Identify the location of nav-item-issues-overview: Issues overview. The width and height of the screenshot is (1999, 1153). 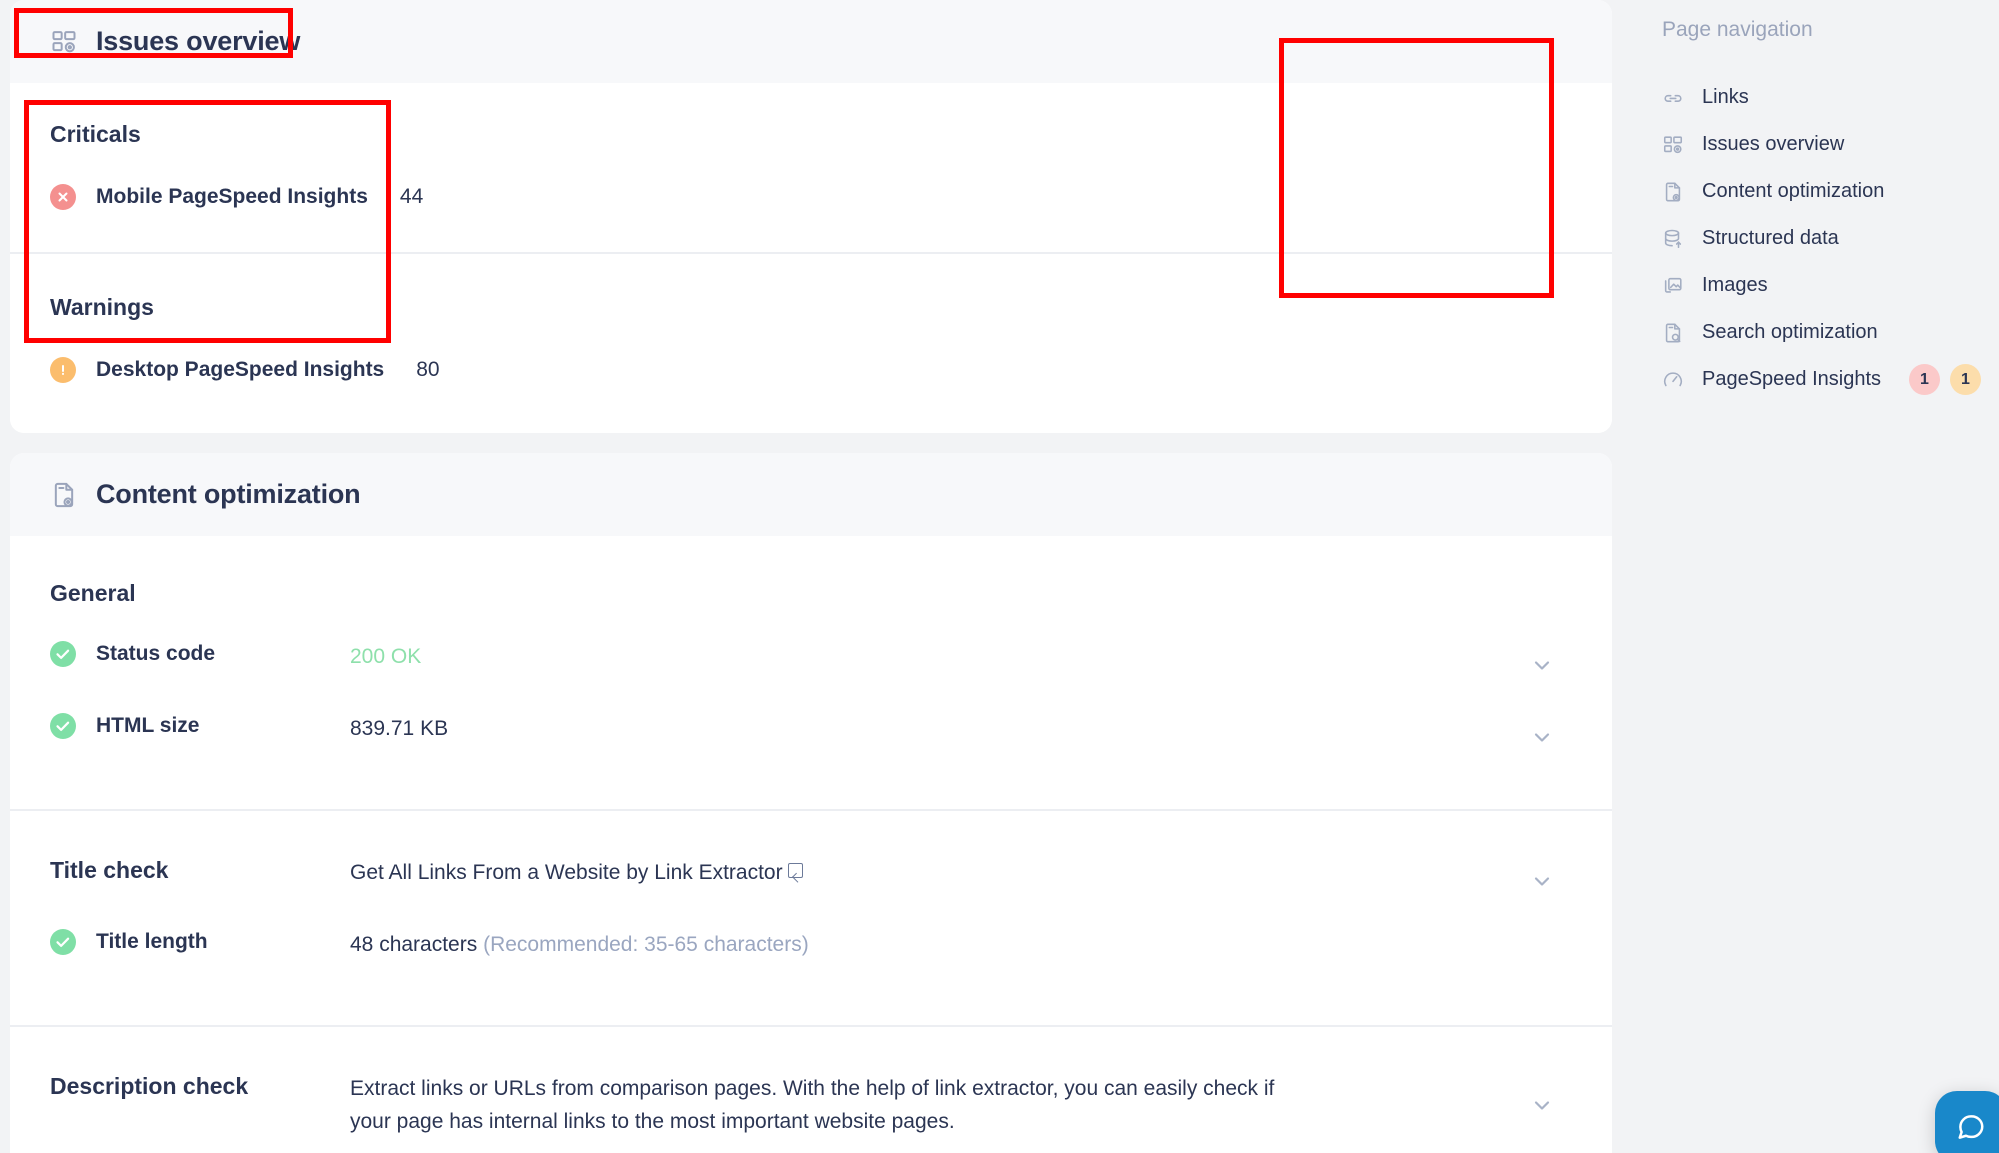
(1815, 144).